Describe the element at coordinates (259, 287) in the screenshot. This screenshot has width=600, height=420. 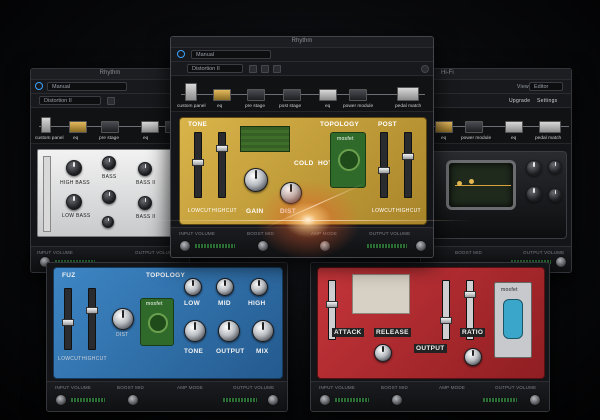
I see `high-knob` at that location.